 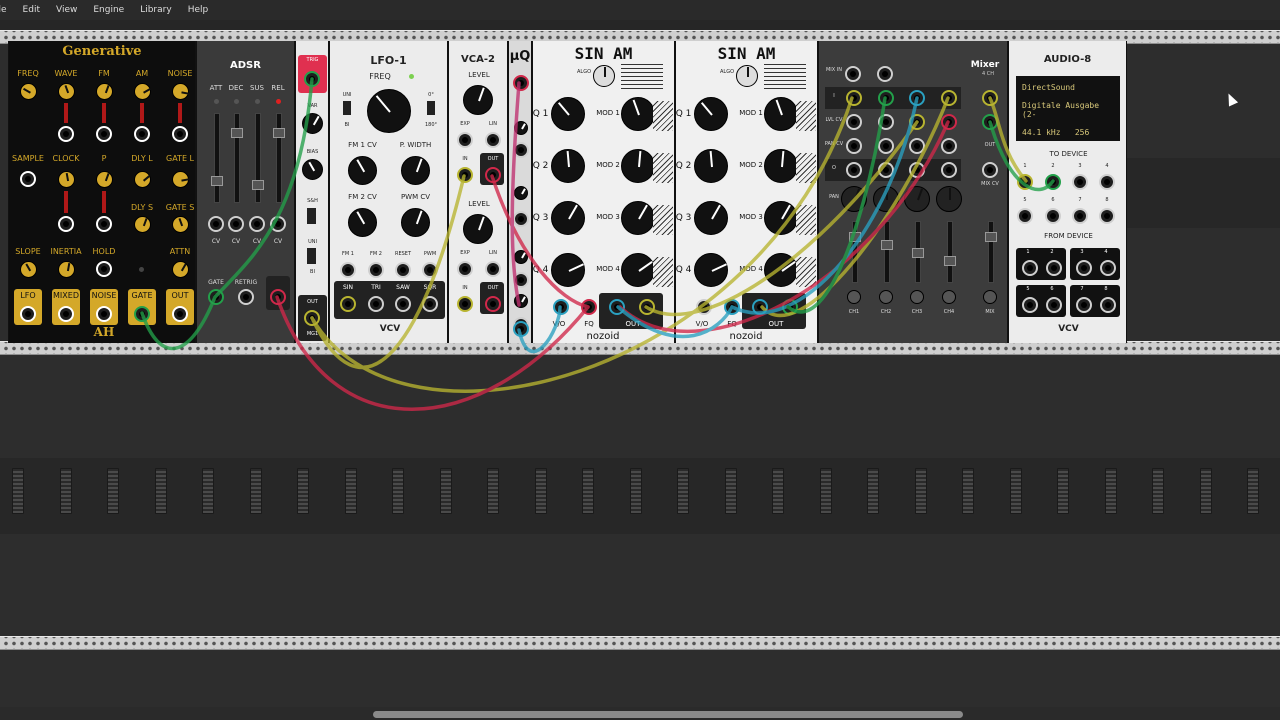 I want to click on output-jack-l, so click(x=990, y=98).